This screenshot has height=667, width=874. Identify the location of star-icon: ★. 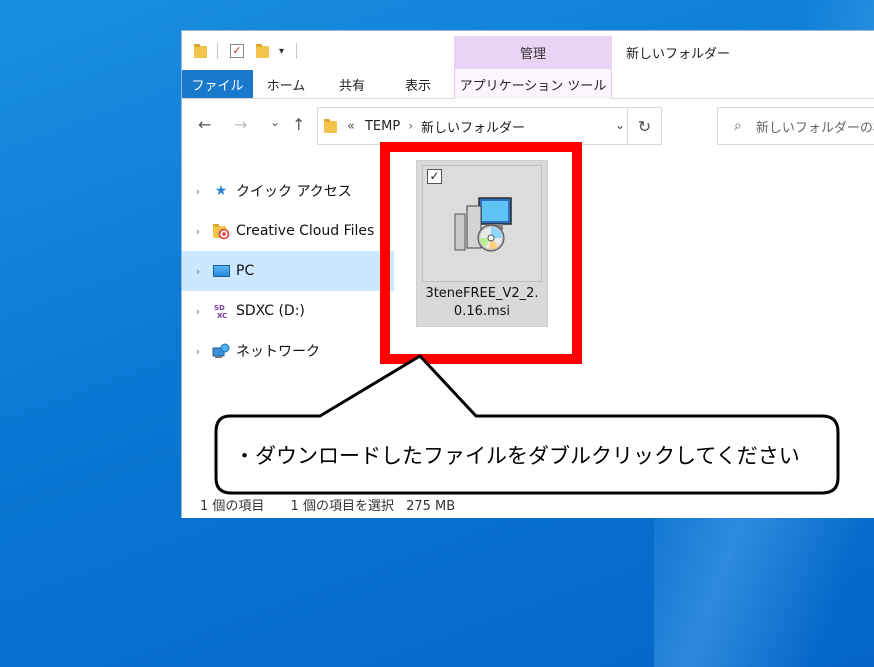
(221, 191).